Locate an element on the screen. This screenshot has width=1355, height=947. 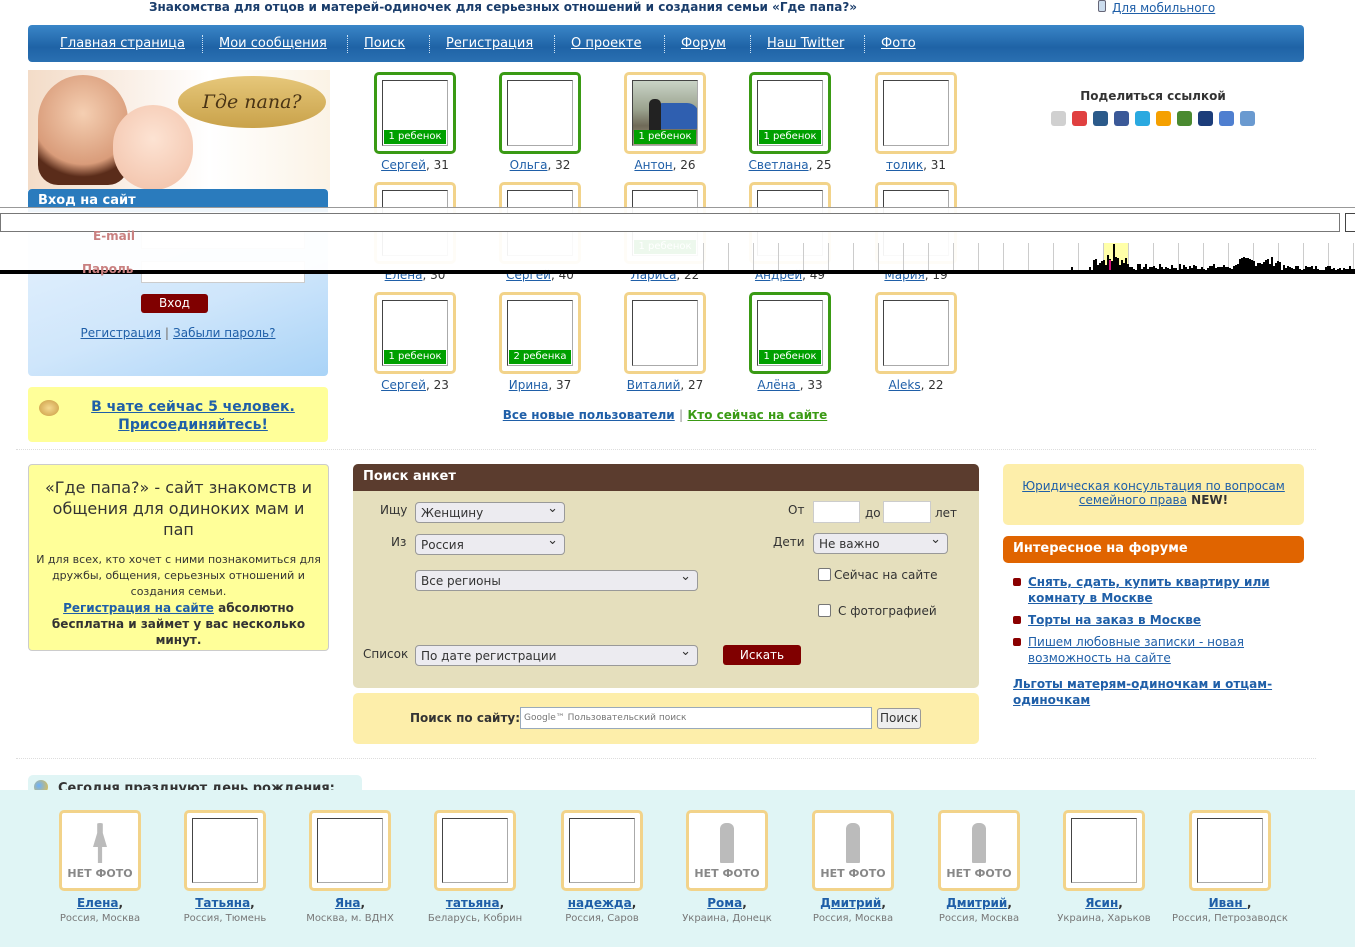
sort-select: По дате регистрации is located at coordinates (556, 655).